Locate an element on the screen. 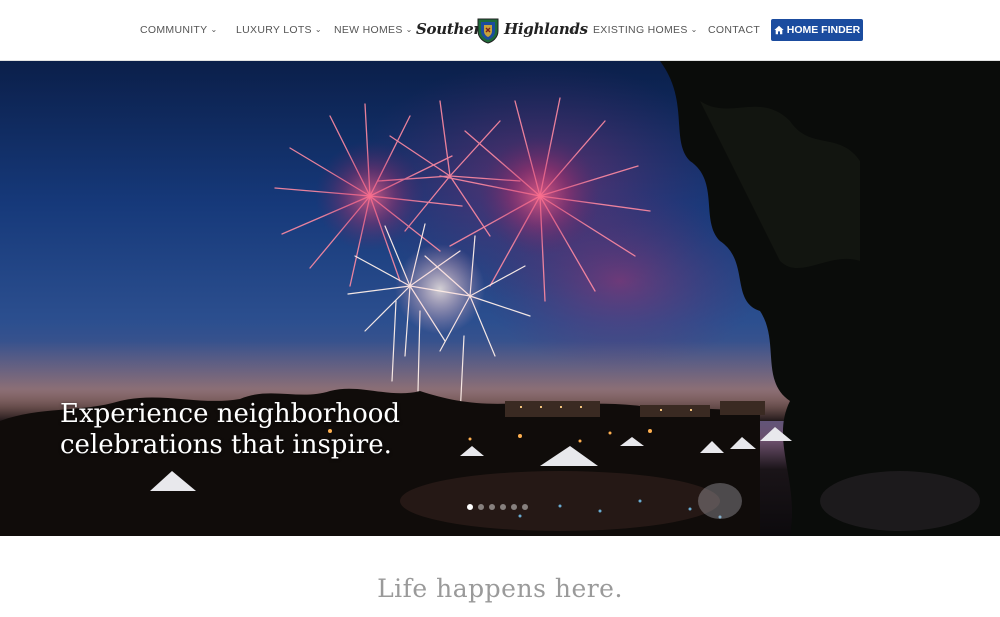  registered-mark: ® is located at coordinates (572, 33).